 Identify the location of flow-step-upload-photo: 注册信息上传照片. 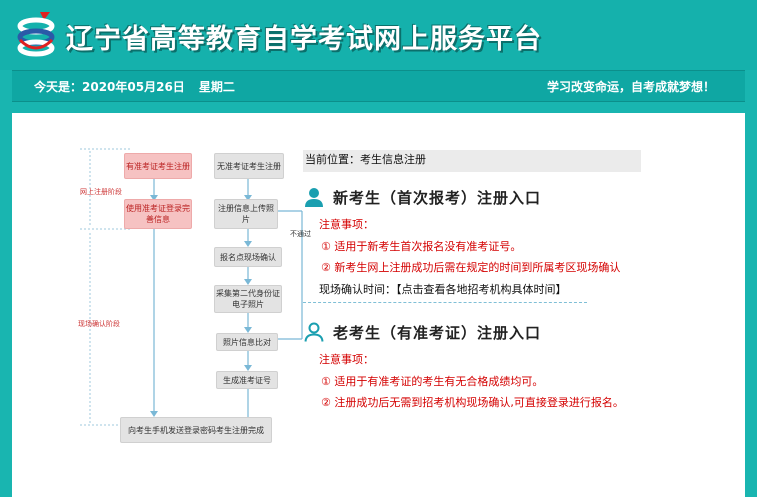
(246, 214).